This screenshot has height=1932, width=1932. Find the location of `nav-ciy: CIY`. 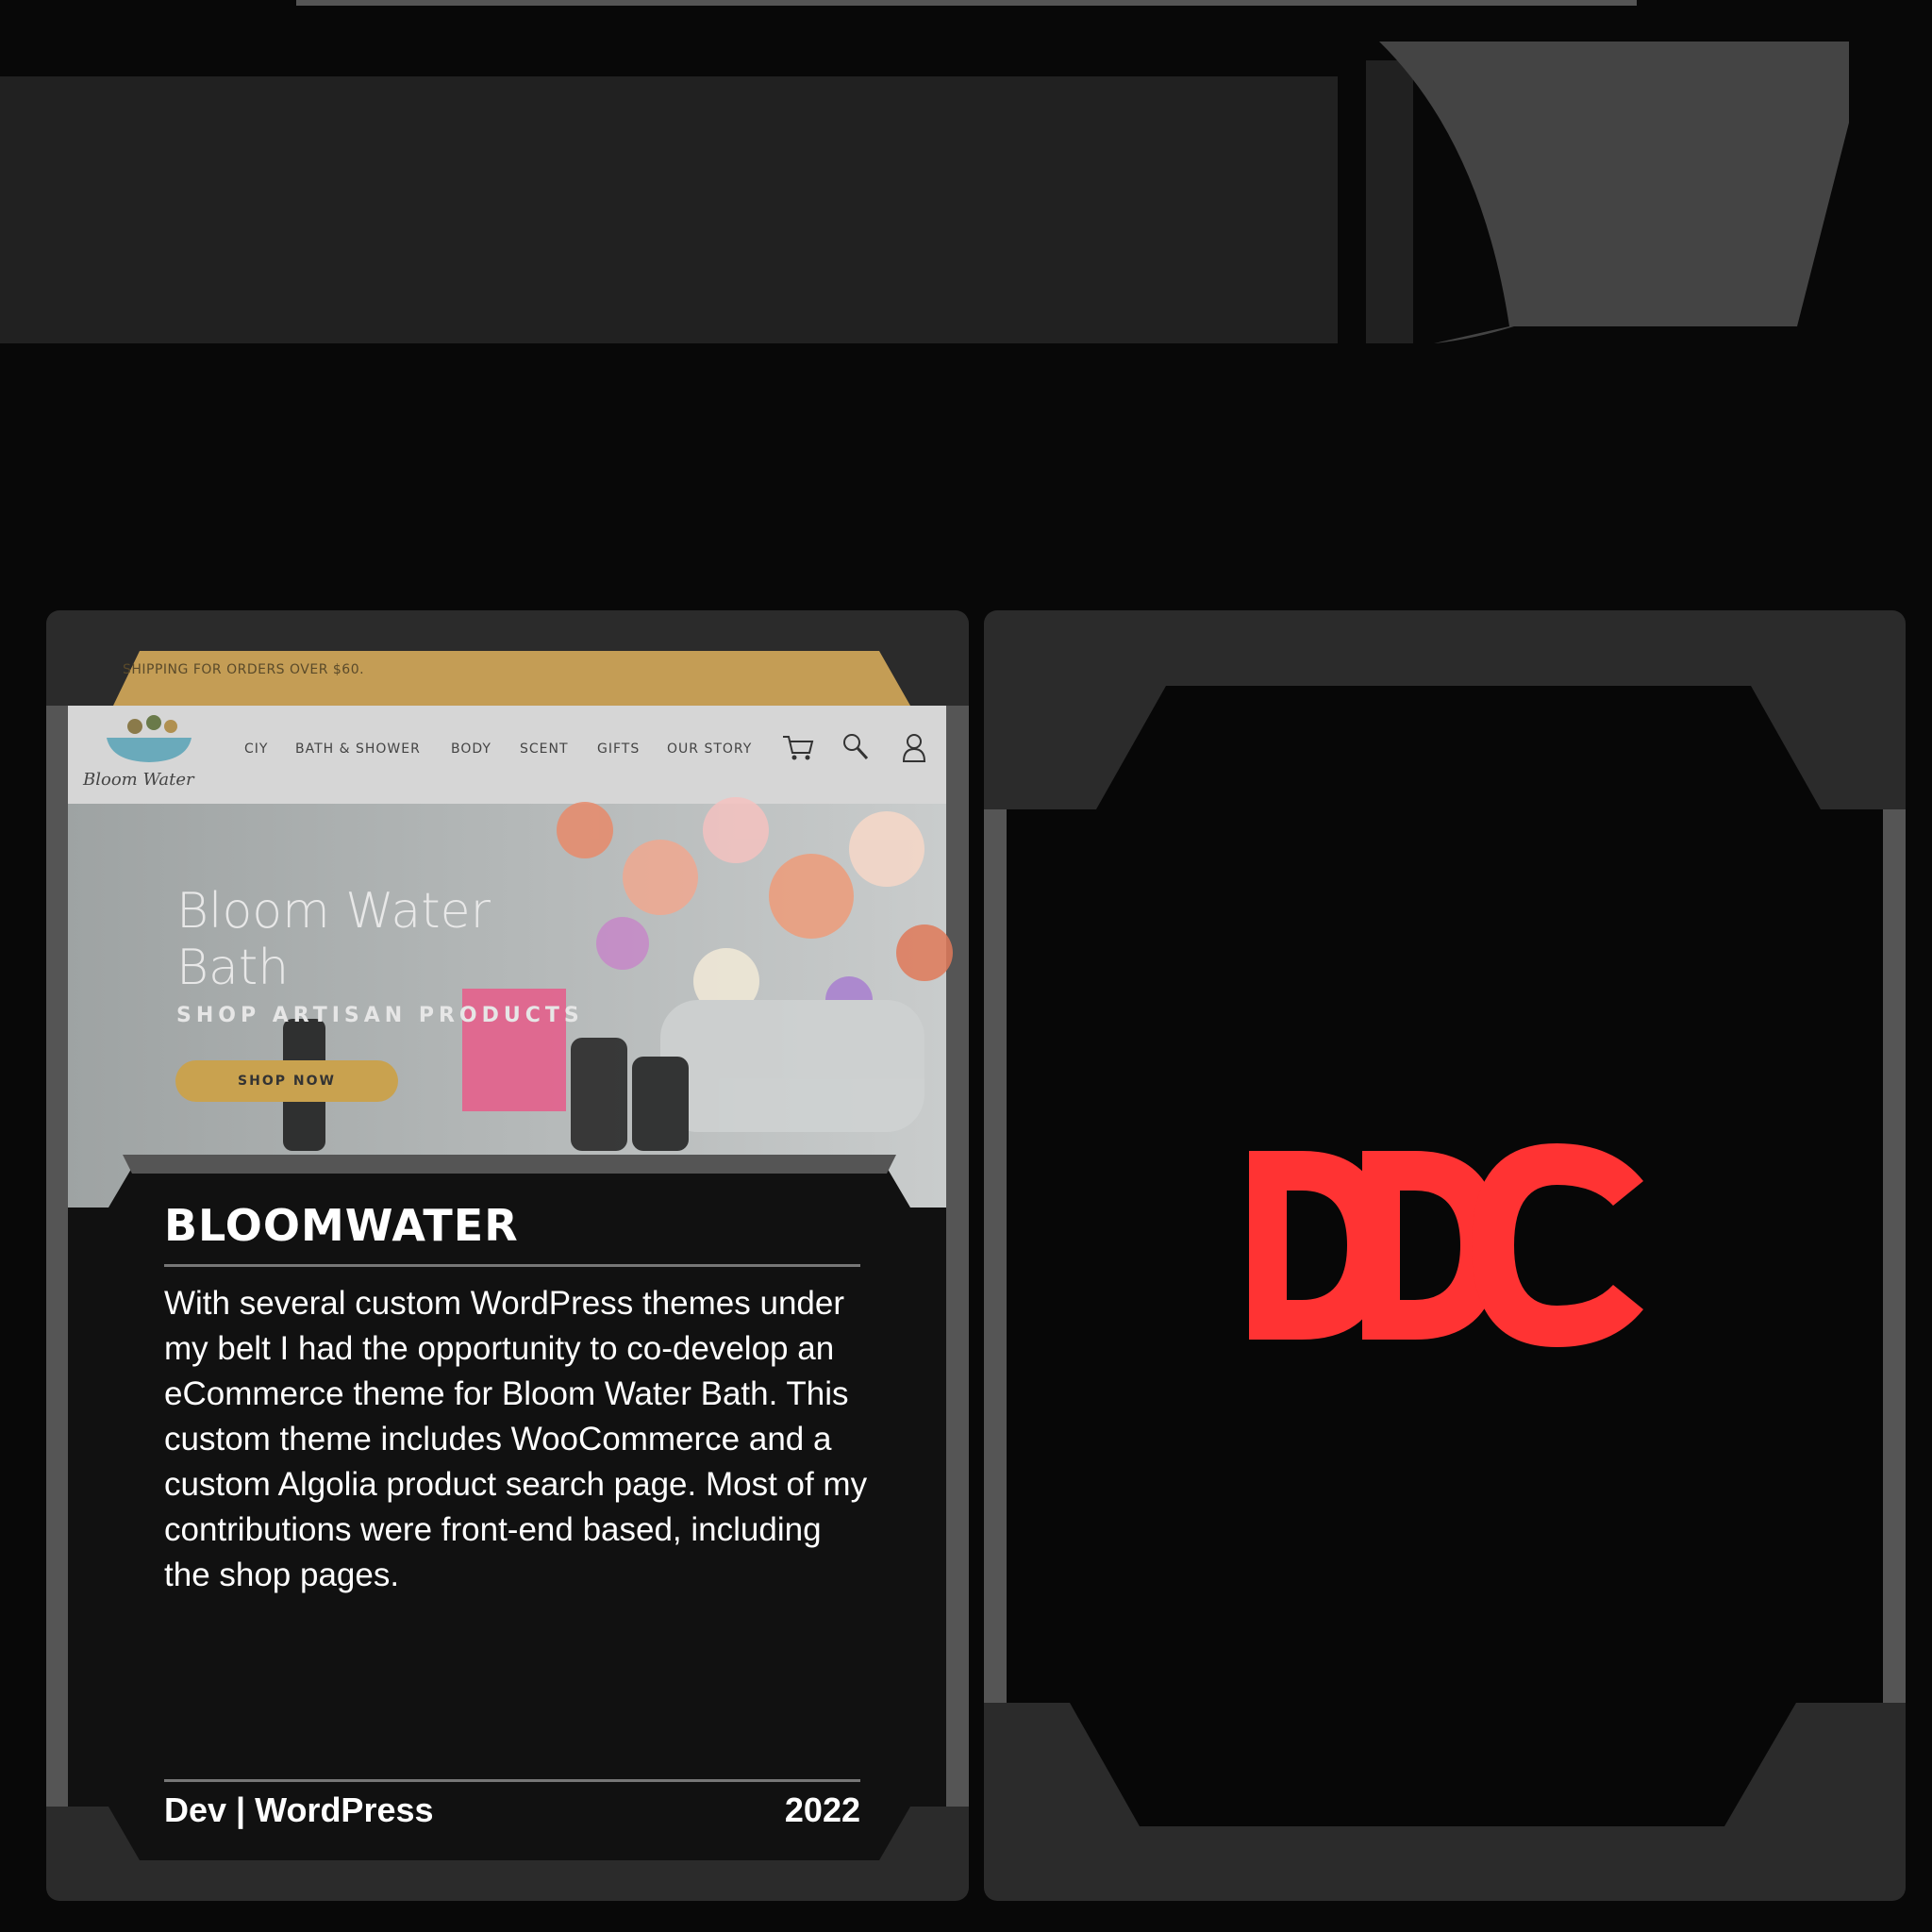

nav-ciy: CIY is located at coordinates (256, 749).